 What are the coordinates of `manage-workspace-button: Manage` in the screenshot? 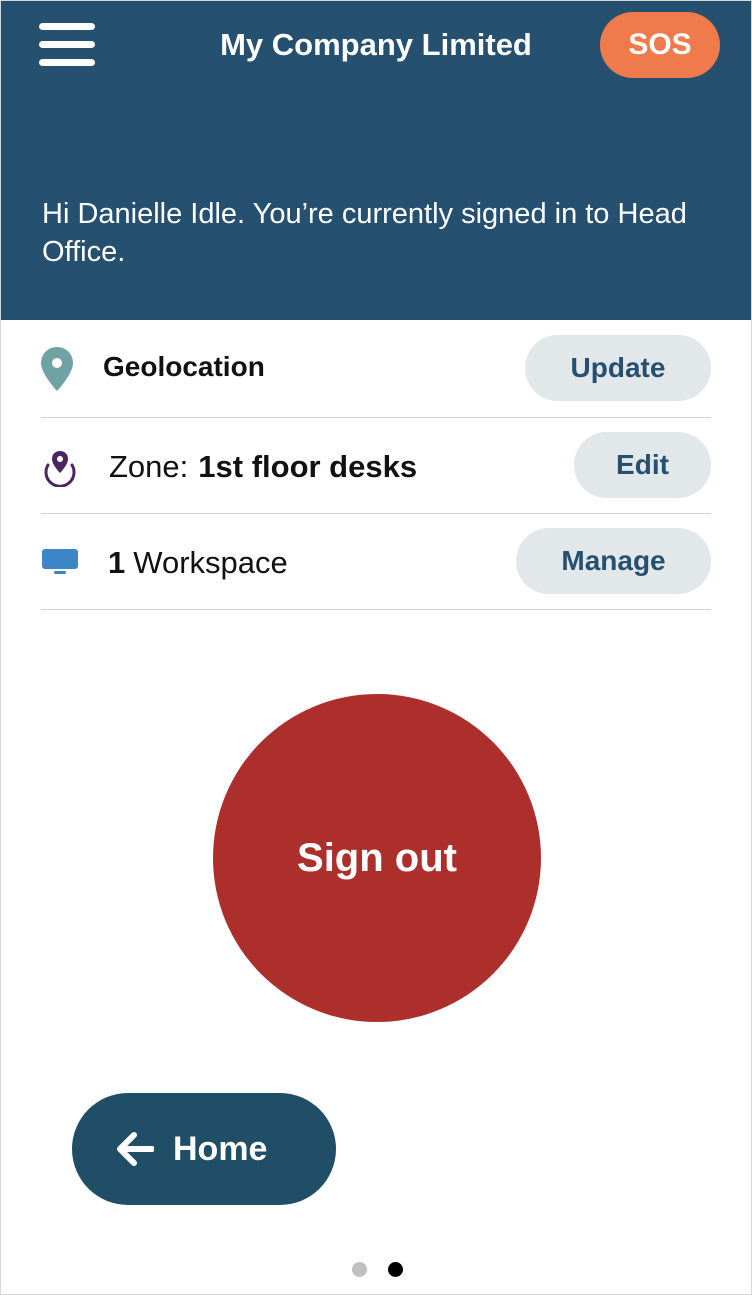 It's located at (613, 561).